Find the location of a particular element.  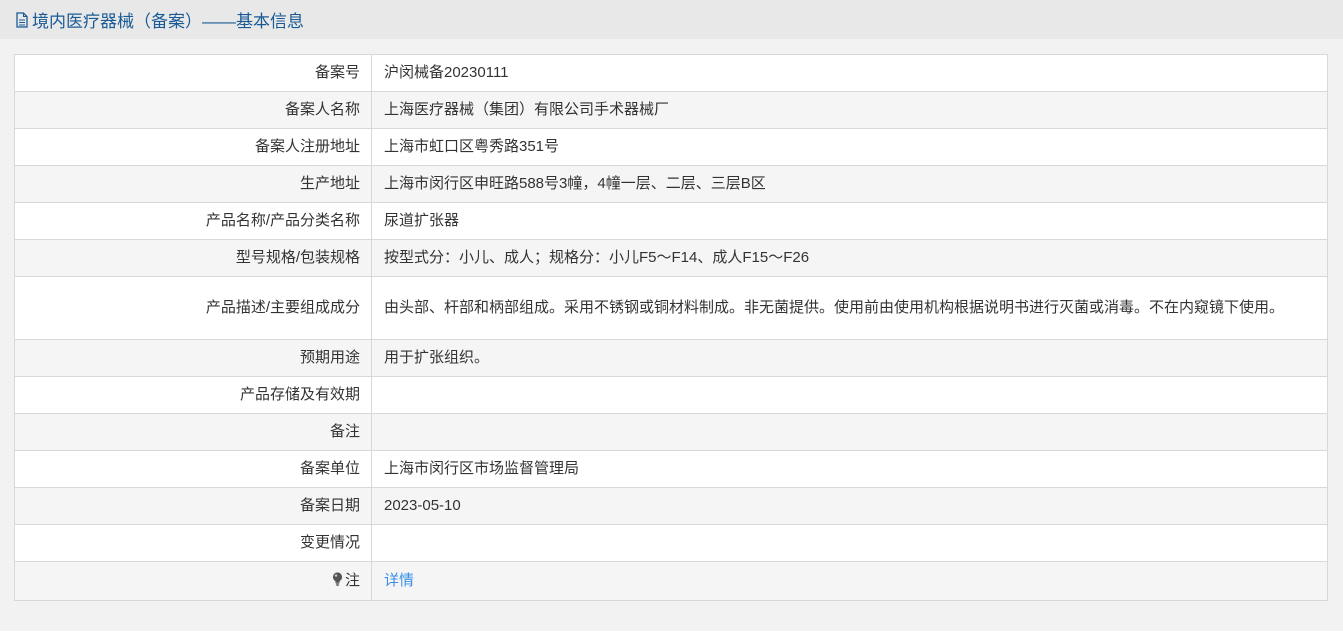

detail-link: 详情 is located at coordinates (399, 580).